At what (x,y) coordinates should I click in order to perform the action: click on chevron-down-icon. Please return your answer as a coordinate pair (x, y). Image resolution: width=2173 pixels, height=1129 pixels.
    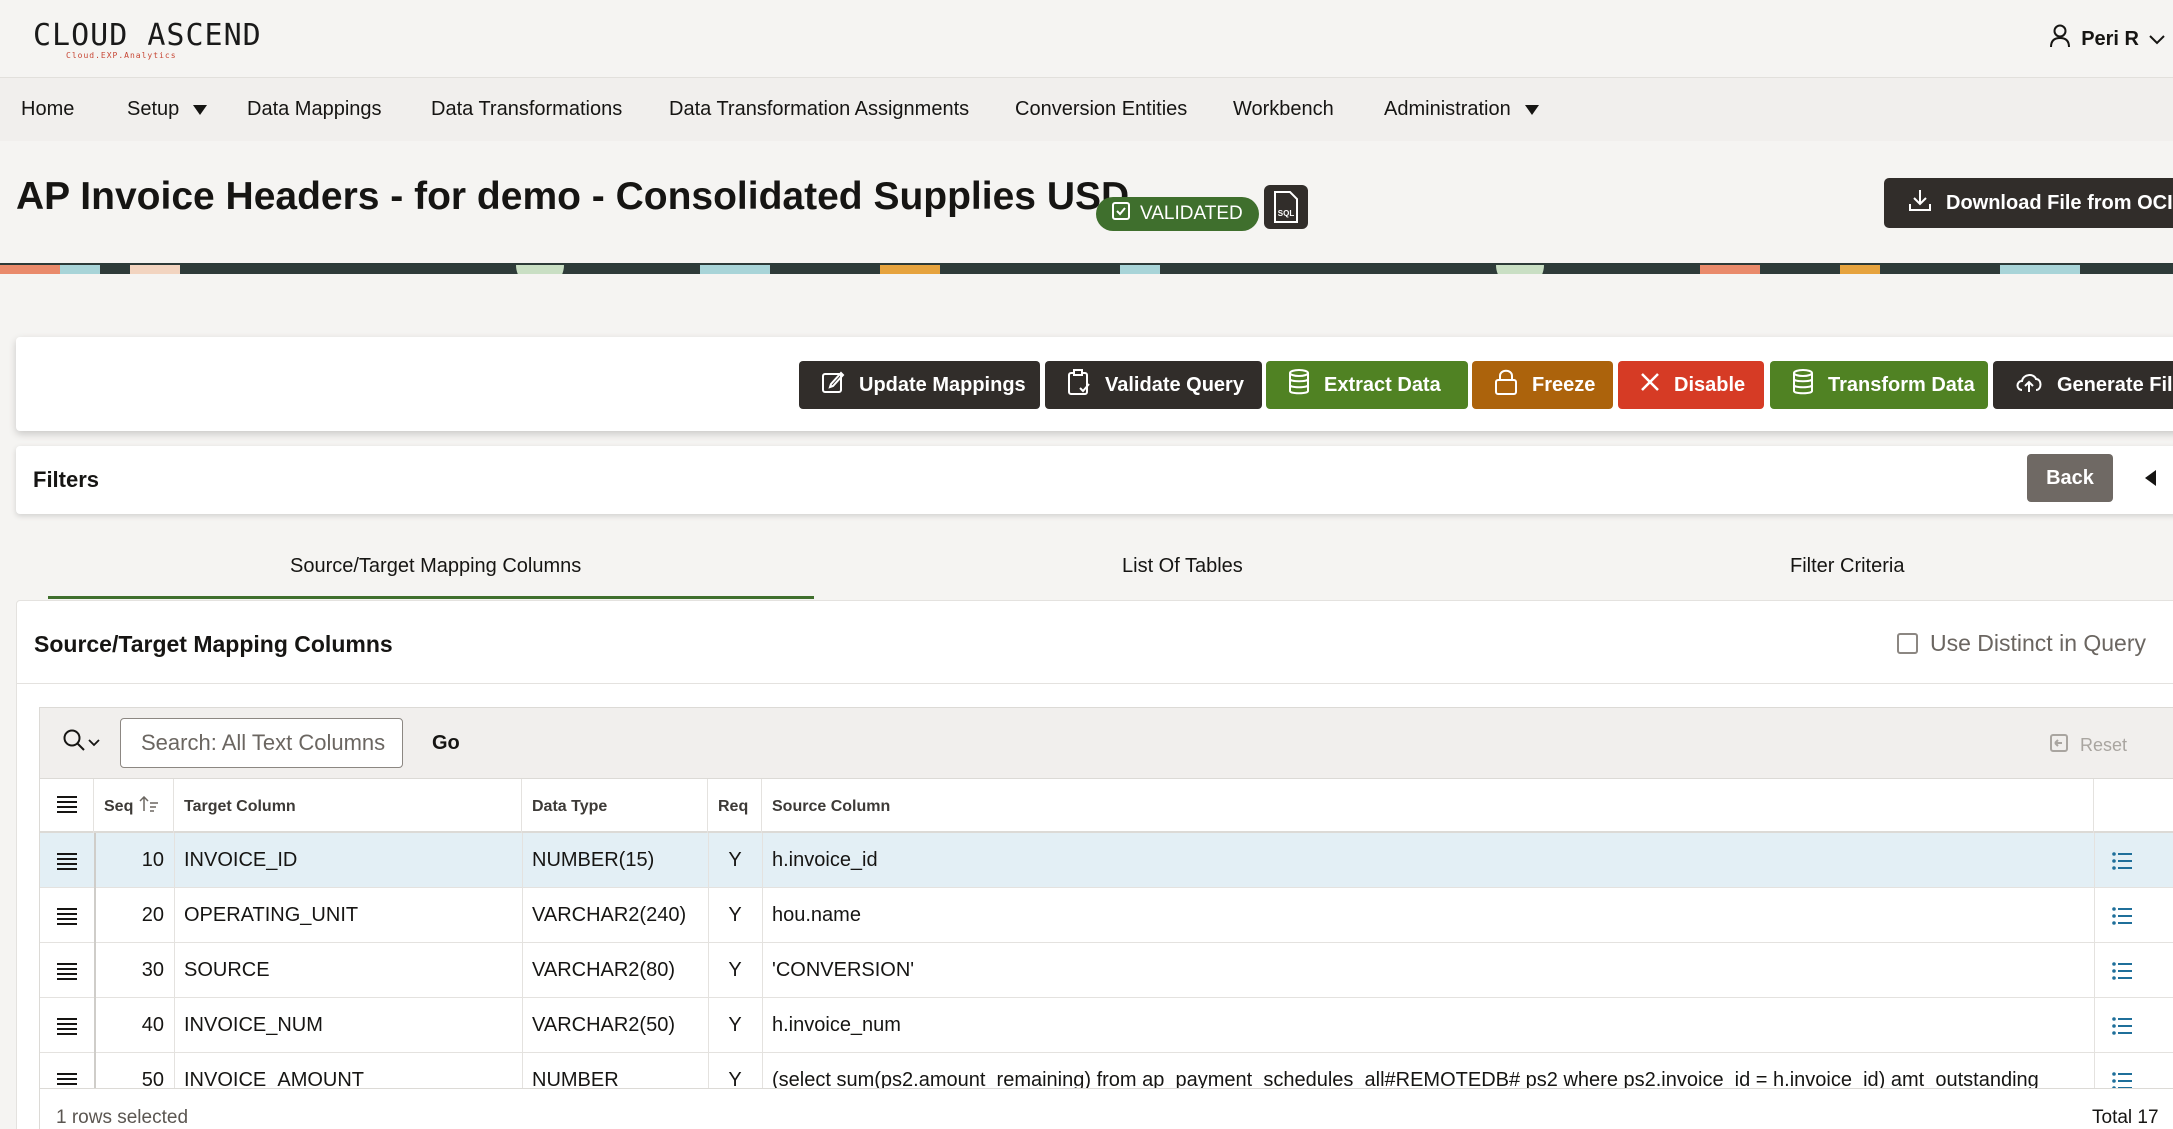
    Looking at the image, I should click on (2157, 39).